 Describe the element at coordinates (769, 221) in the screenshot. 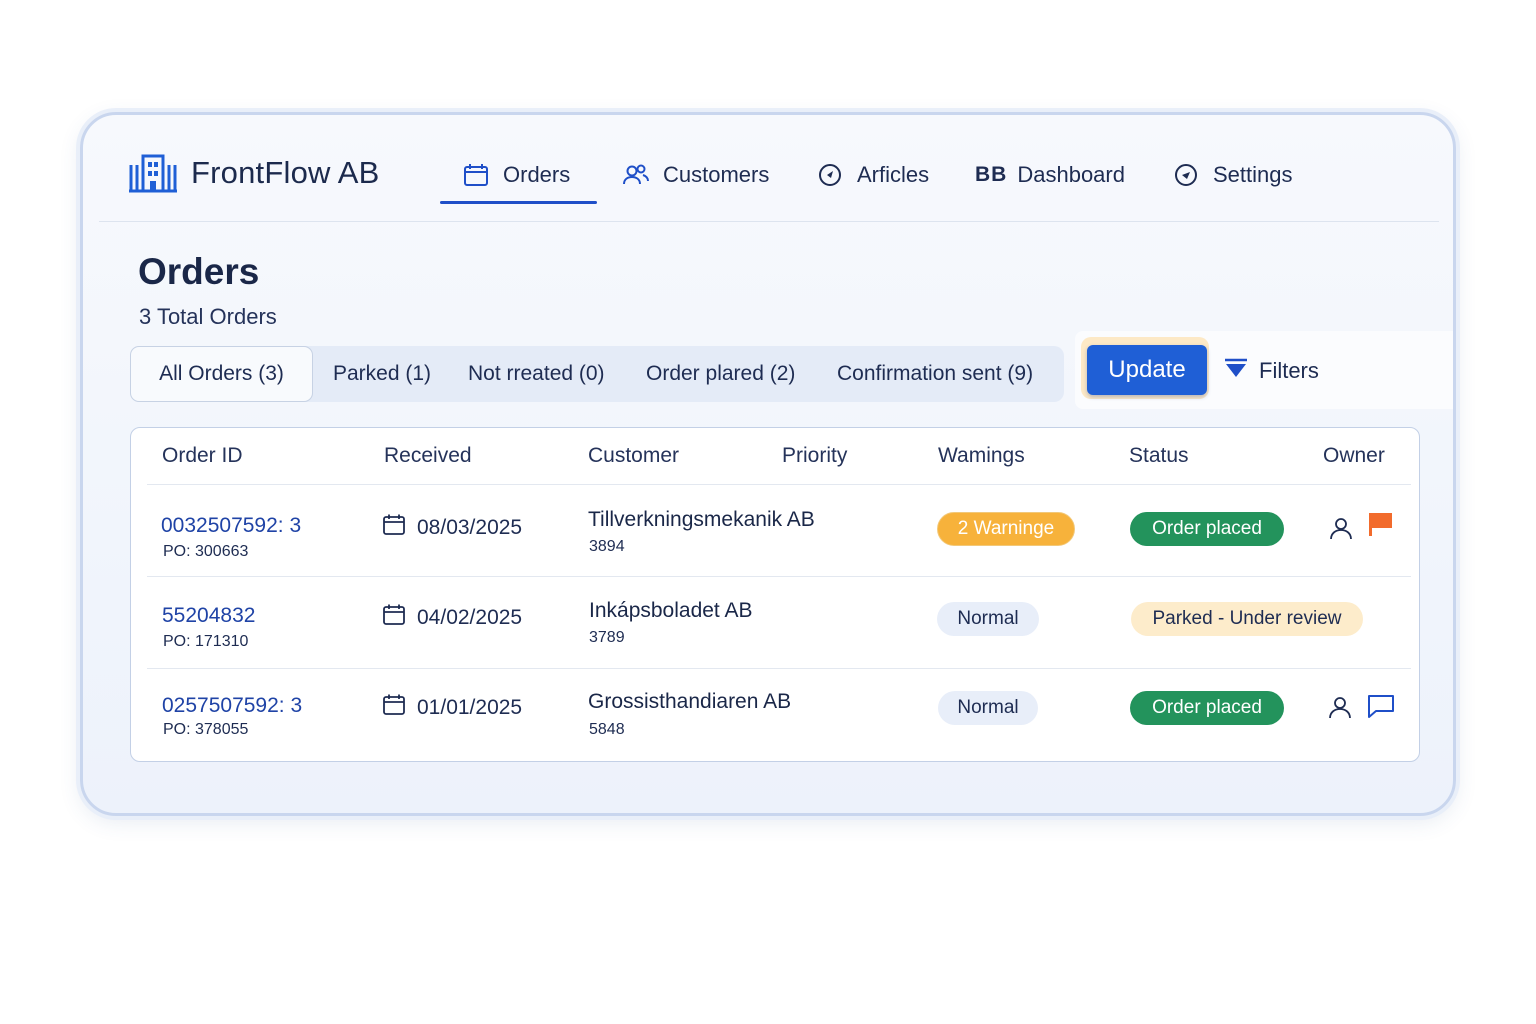

I see `header-divider` at that location.